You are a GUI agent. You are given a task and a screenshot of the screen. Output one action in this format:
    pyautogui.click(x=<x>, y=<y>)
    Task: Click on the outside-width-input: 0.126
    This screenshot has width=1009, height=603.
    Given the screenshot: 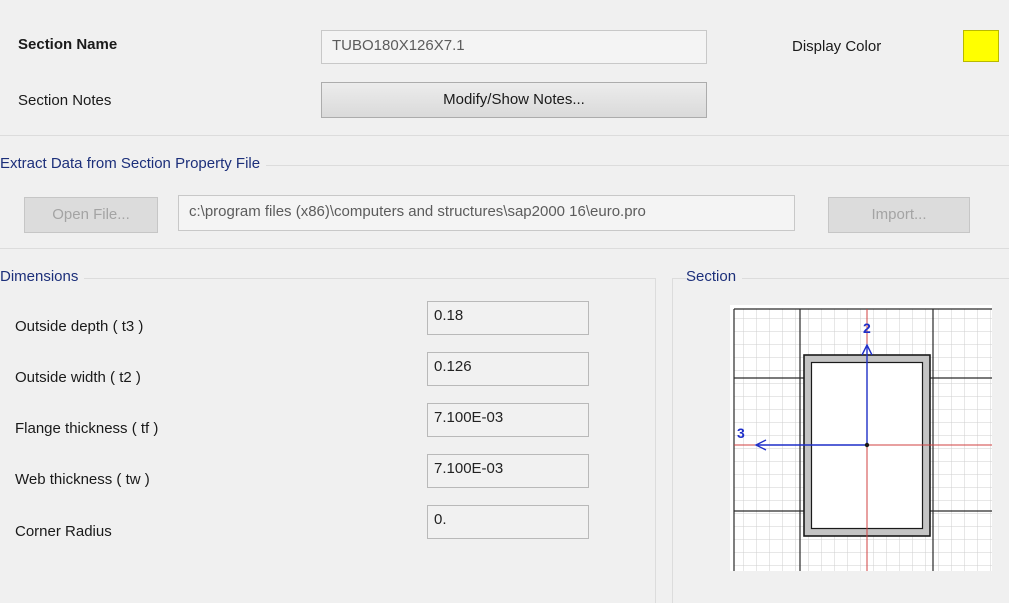 What is the action you would take?
    pyautogui.click(x=508, y=369)
    